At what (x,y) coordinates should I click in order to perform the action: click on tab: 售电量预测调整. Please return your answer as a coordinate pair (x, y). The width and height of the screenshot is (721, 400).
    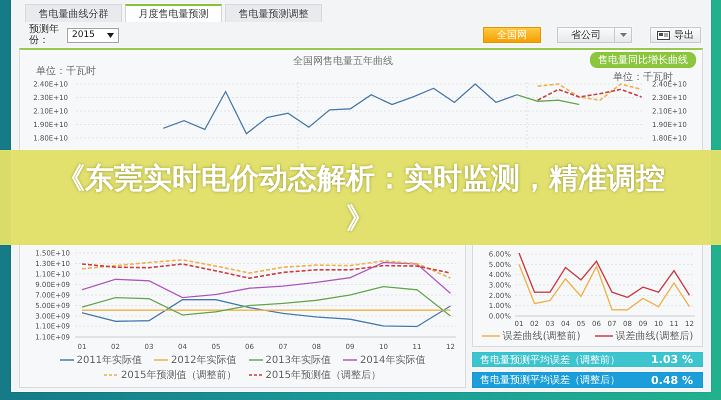
    Looking at the image, I should click on (273, 13).